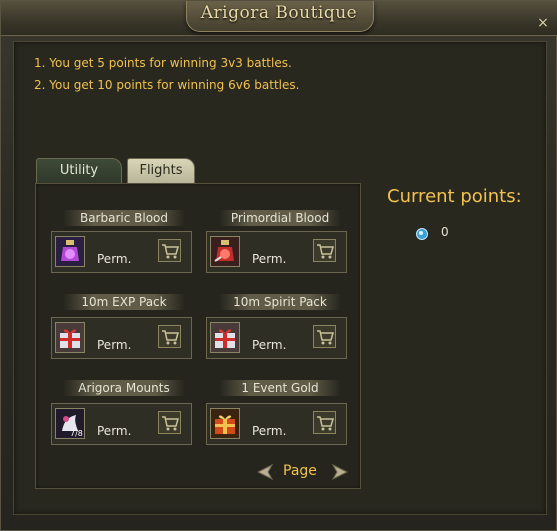  I want to click on shop-item: 7/8 Perm., so click(121, 424).